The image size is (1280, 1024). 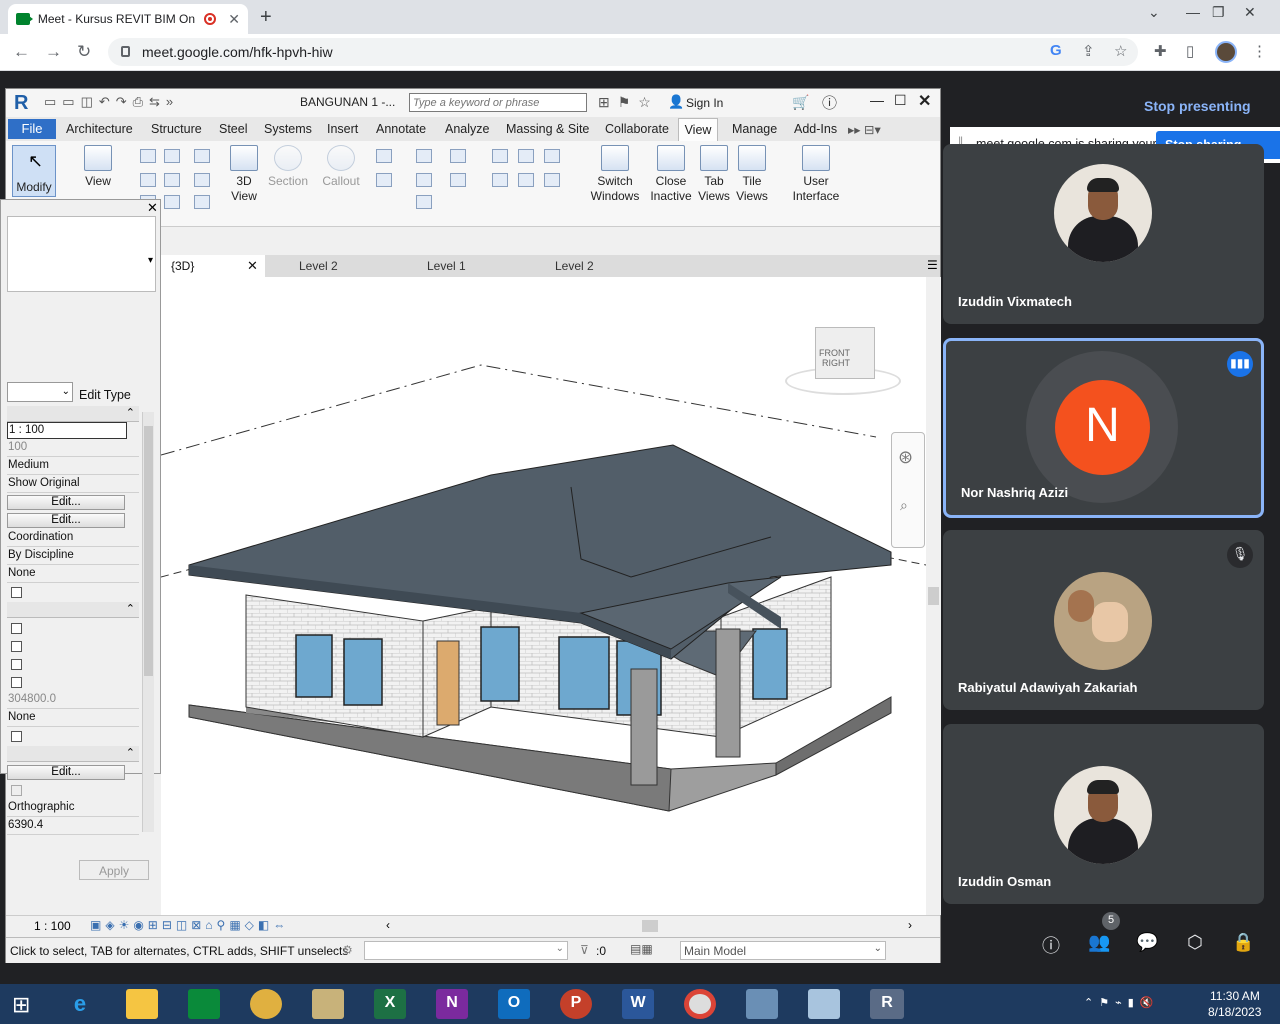 I want to click on prop-scope-box: None, so click(x=73, y=718).